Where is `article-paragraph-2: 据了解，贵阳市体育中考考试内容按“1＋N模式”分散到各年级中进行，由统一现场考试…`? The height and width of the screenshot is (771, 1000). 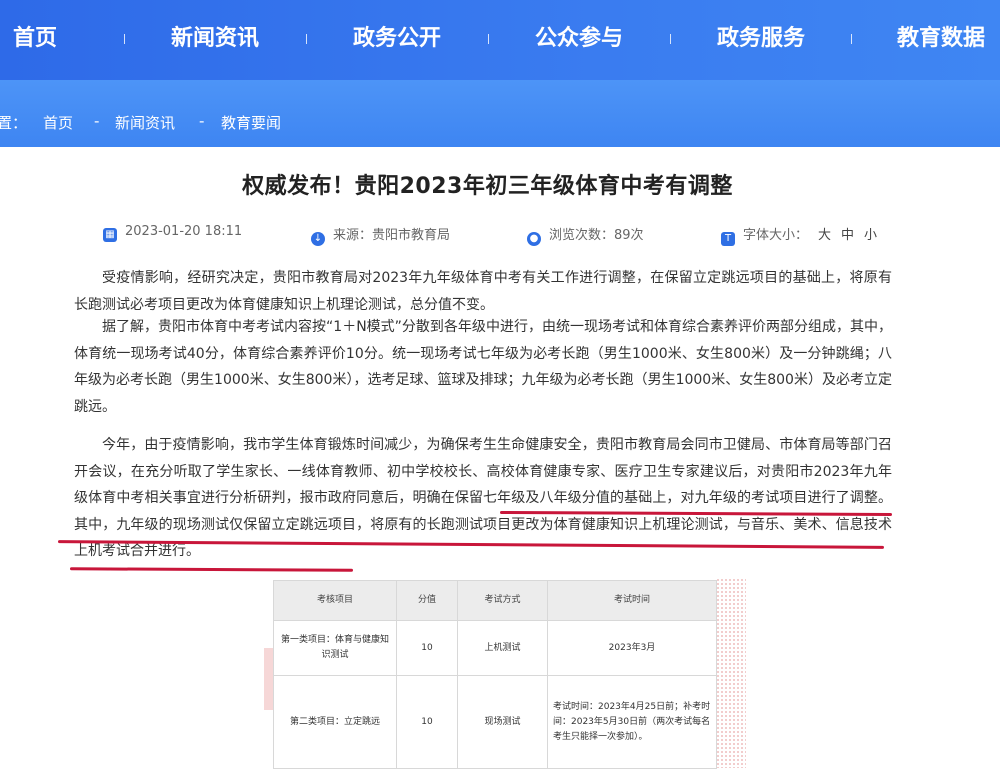 article-paragraph-2: 据了解，贵阳市体育中考考试内容按“1＋N模式”分散到各年级中进行，由统一现场考试… is located at coordinates (483, 367).